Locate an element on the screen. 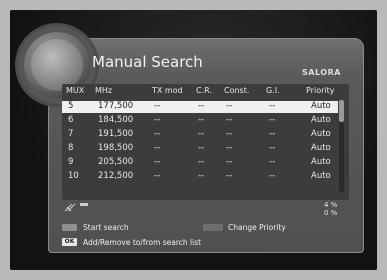 This screenshot has height=280, width=387. ok-key-icon: OK is located at coordinates (69, 242).